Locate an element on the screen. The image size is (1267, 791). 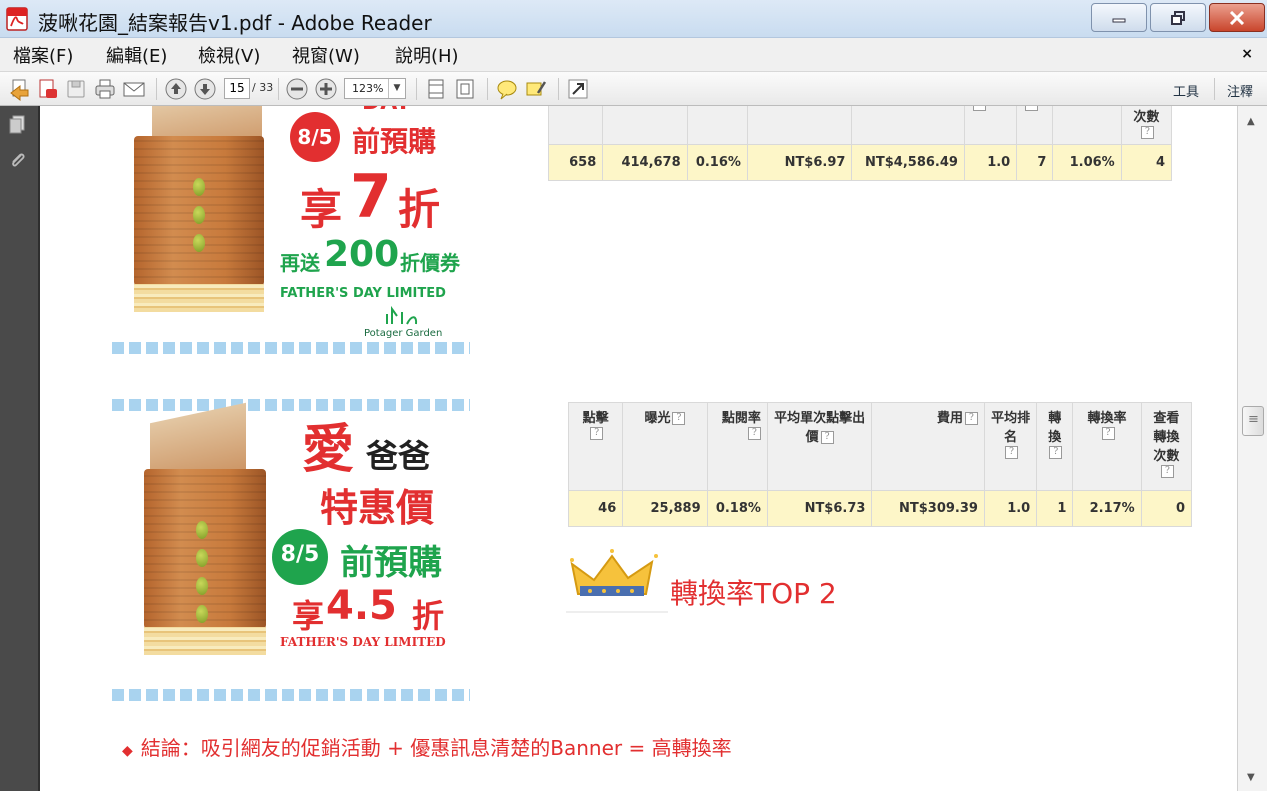
open-button is located at coordinates (20, 89).